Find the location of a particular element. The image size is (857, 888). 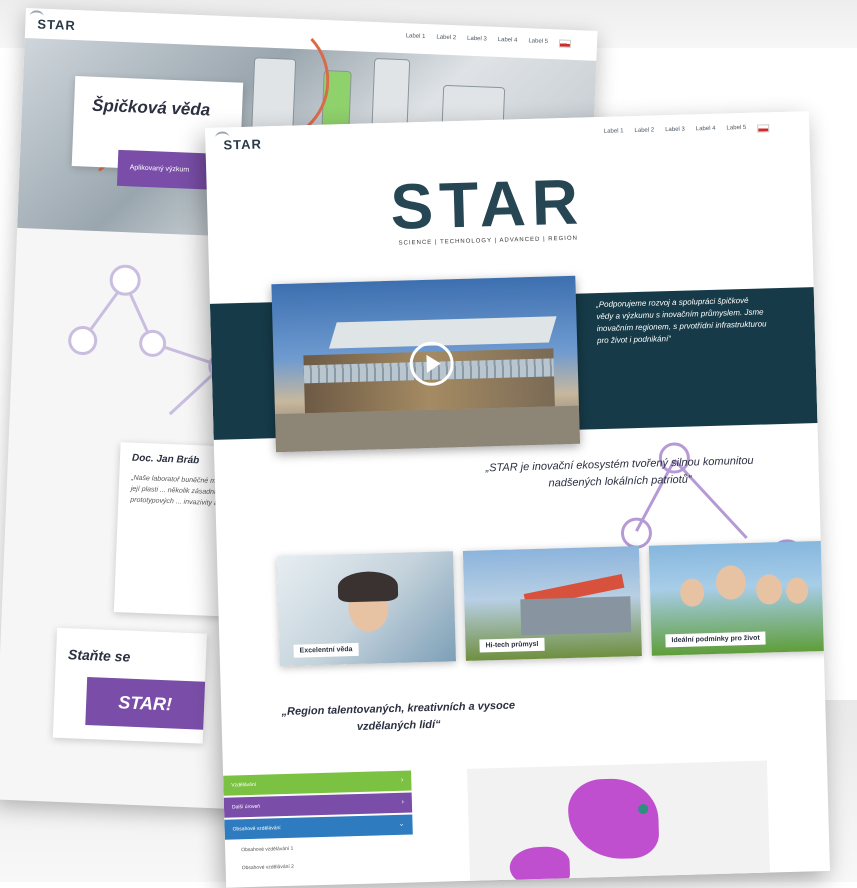

back-logo: STAR is located at coordinates (52, 21).